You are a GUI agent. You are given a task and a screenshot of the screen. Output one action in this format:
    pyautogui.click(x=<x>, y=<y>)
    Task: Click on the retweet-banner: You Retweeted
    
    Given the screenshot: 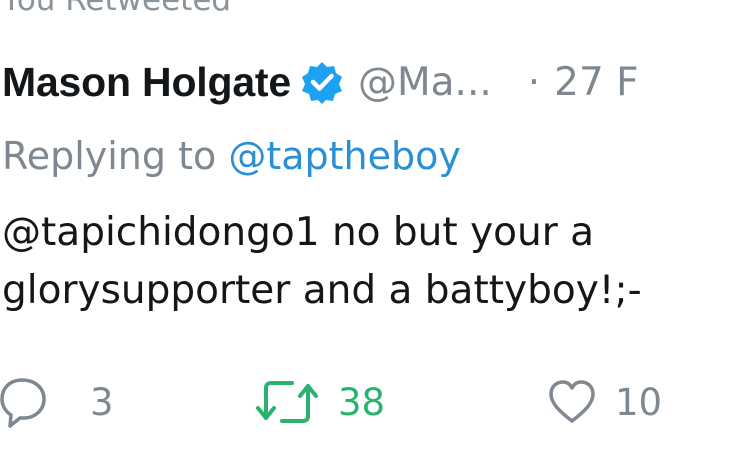 What is the action you would take?
    pyautogui.click(x=117, y=9)
    